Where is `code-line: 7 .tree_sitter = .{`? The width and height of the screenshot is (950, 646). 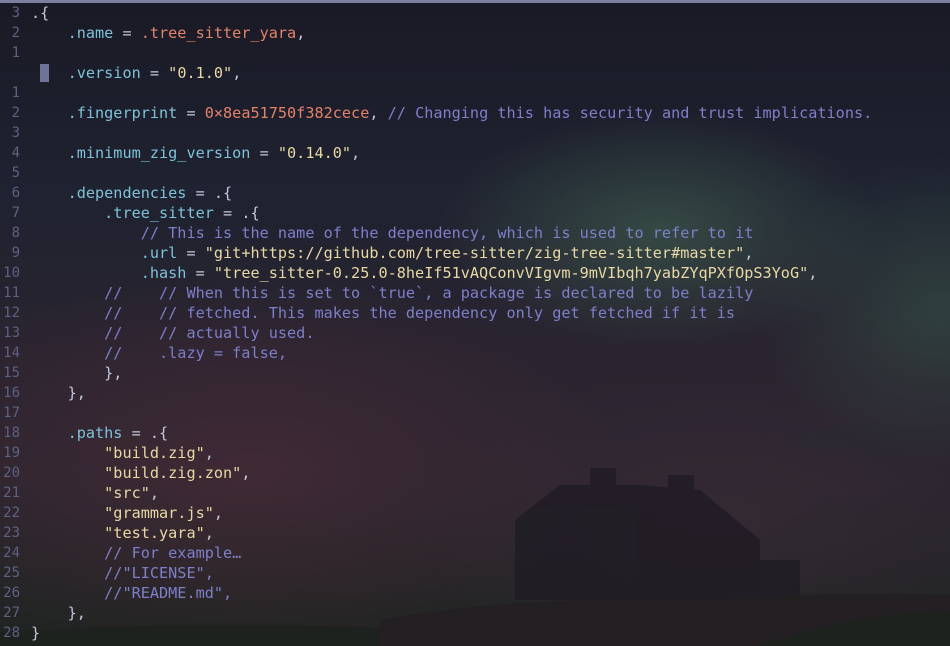
code-line: 7 .tree_sitter = .{ is located at coordinates (475, 213).